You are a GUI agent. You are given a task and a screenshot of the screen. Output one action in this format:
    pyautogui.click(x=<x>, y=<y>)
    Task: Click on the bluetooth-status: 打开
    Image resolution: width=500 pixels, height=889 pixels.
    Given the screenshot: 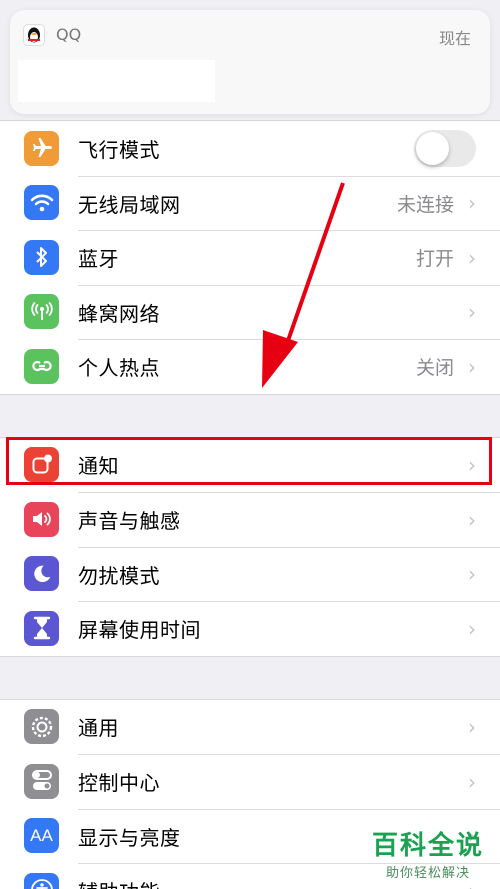 What is the action you would take?
    pyautogui.click(x=434, y=259)
    